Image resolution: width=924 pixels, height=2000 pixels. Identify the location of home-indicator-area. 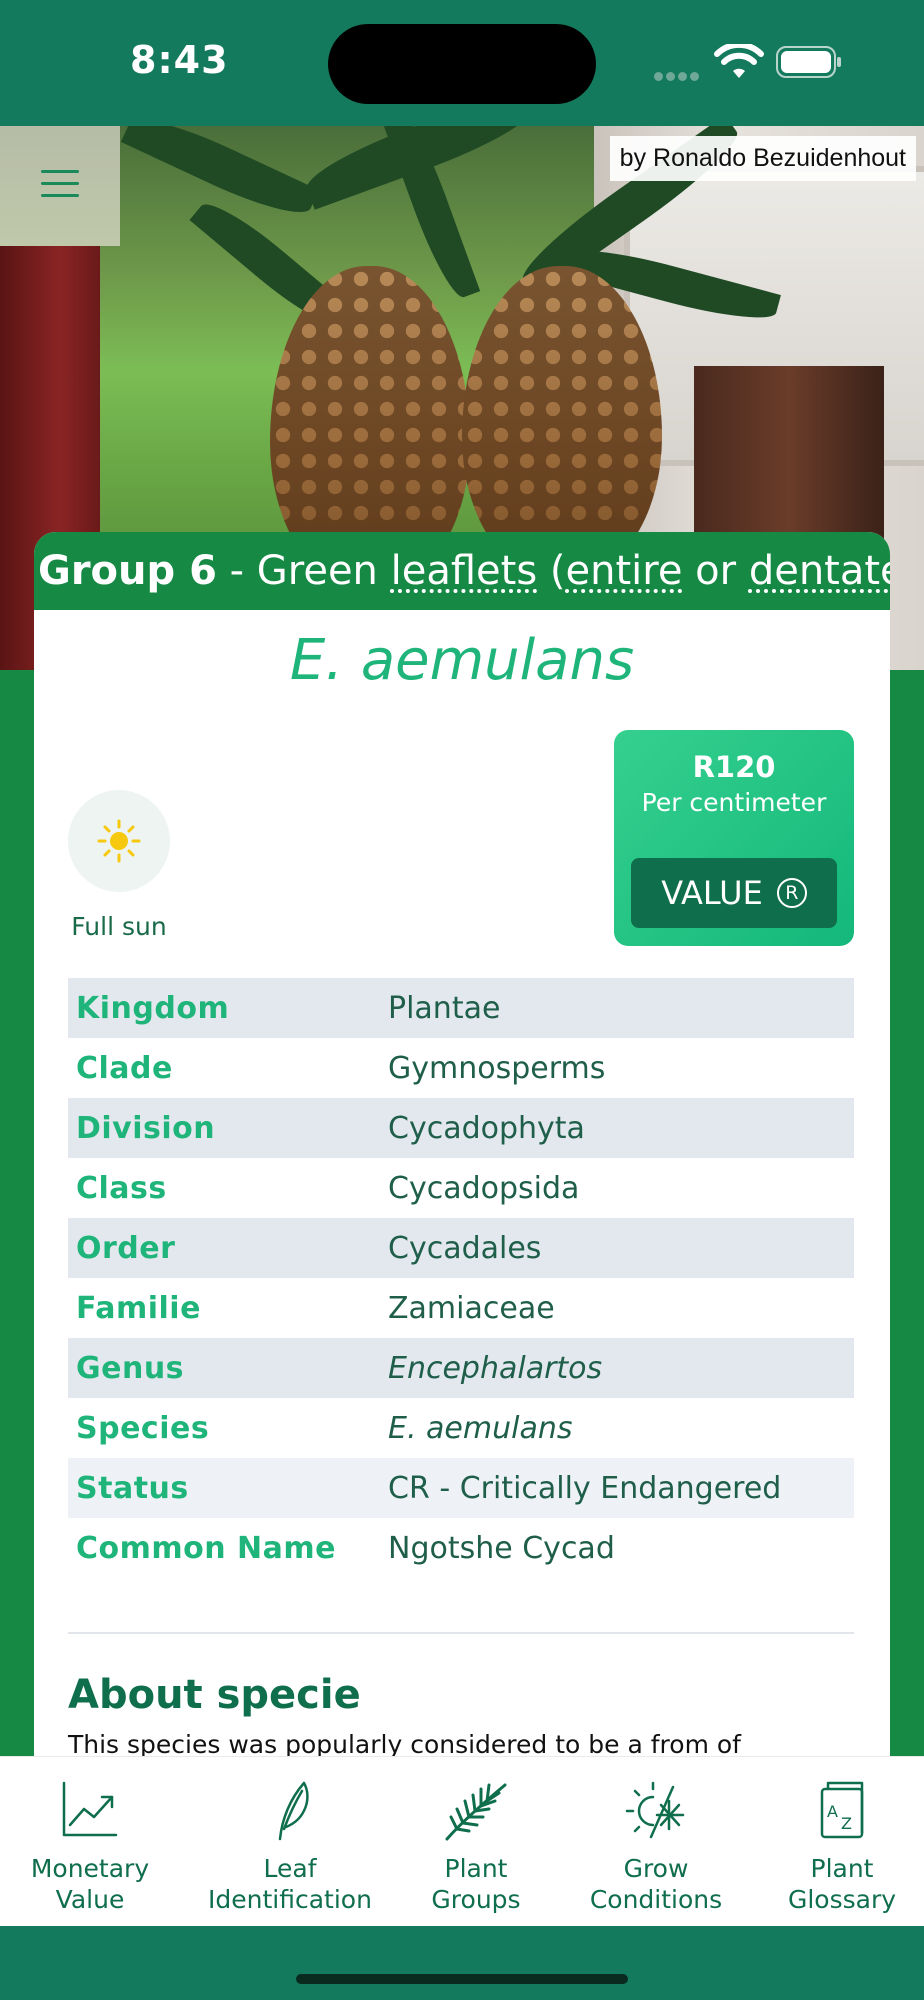
(462, 1963).